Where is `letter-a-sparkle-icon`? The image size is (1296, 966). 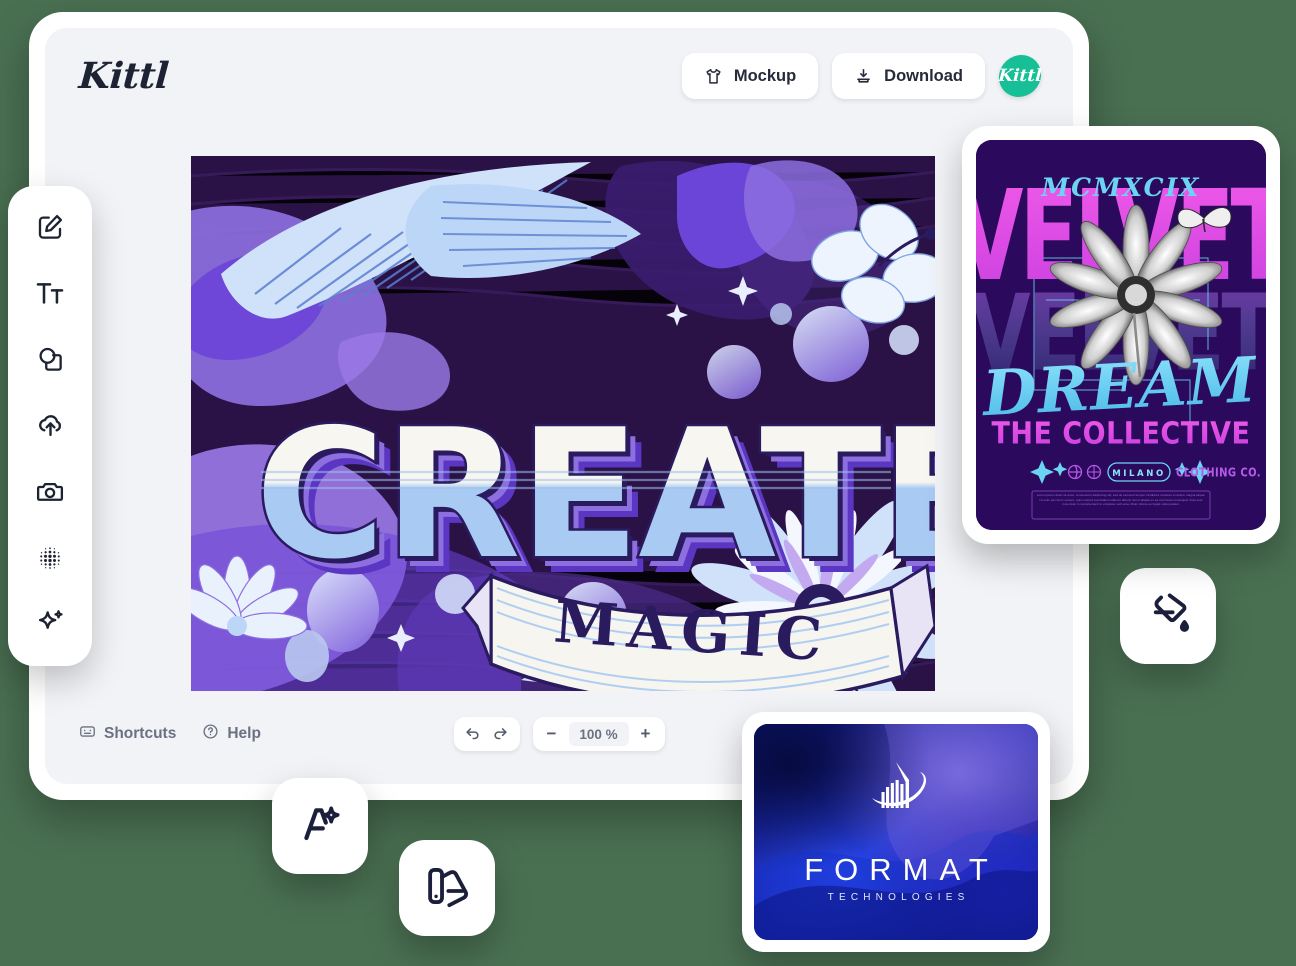
letter-a-sparkle-icon is located at coordinates (320, 826).